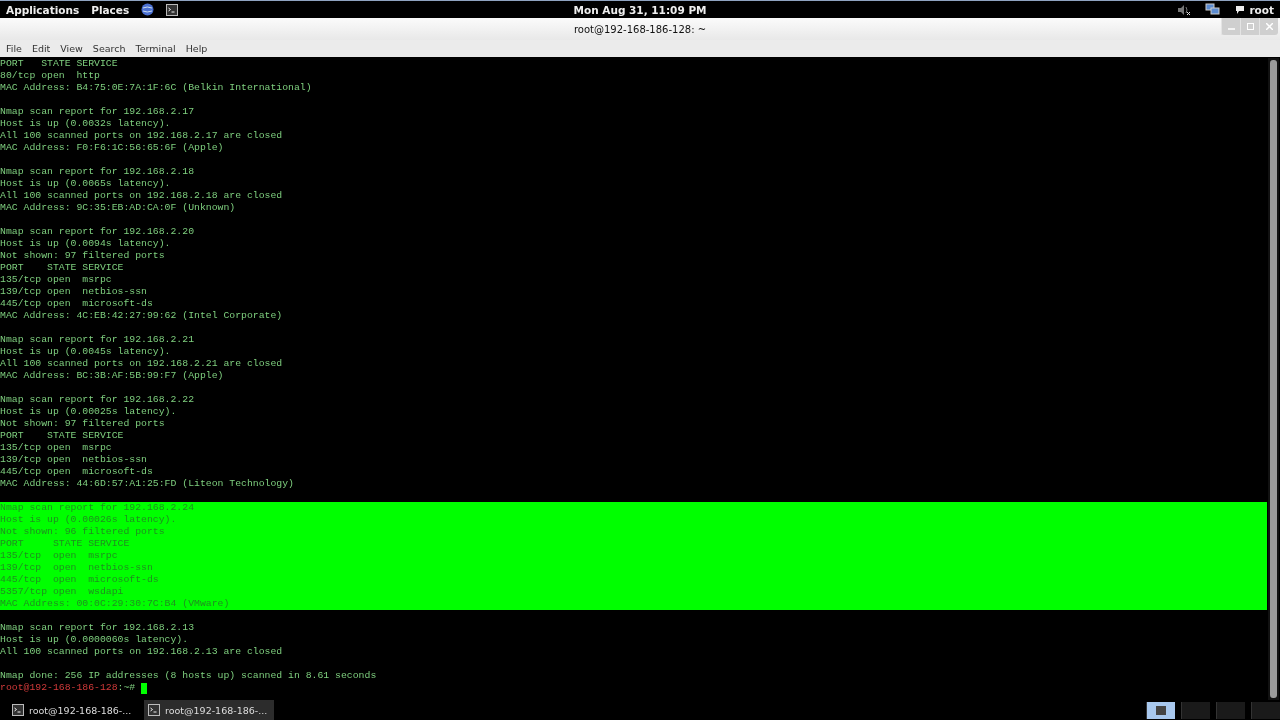 This screenshot has height=720, width=1280. I want to click on output-line: Host is up (0.0065s latency)., so click(86, 184).